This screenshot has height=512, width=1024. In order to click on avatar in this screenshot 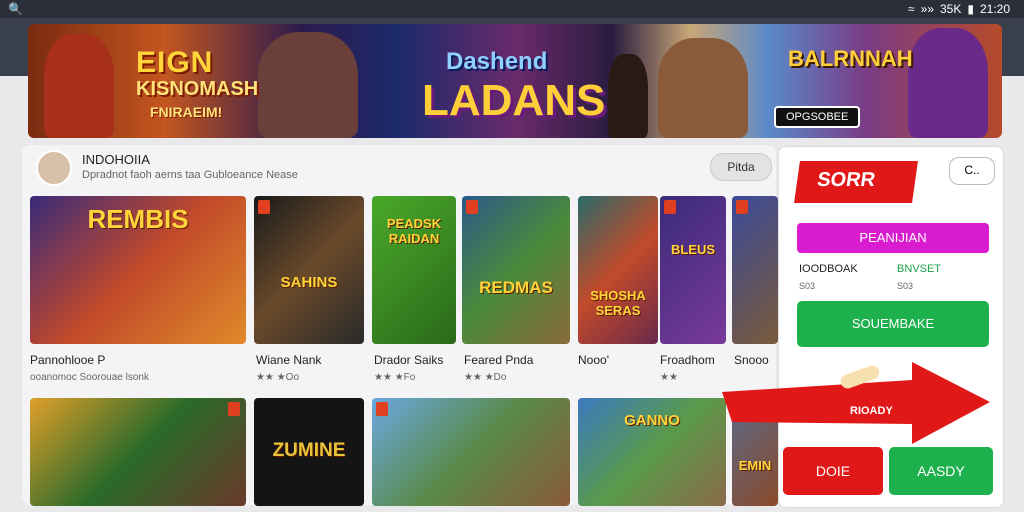, I will do `click(54, 168)`.